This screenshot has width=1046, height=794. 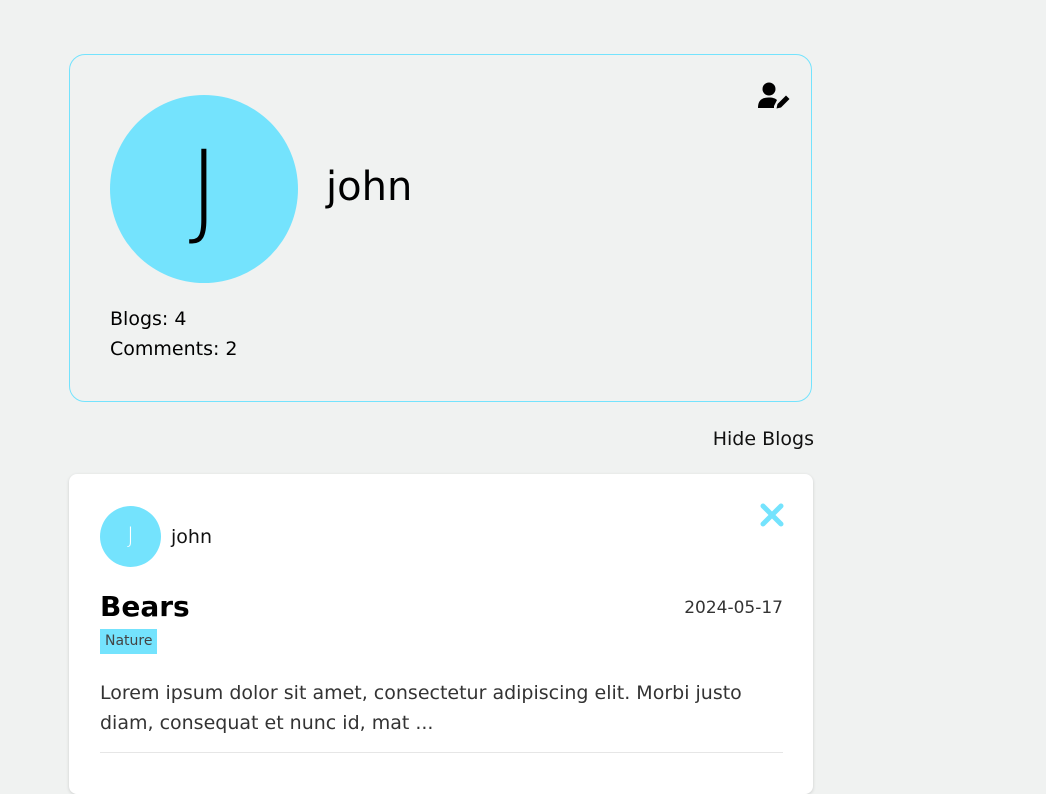 I want to click on author-avatar: J, so click(x=130, y=536).